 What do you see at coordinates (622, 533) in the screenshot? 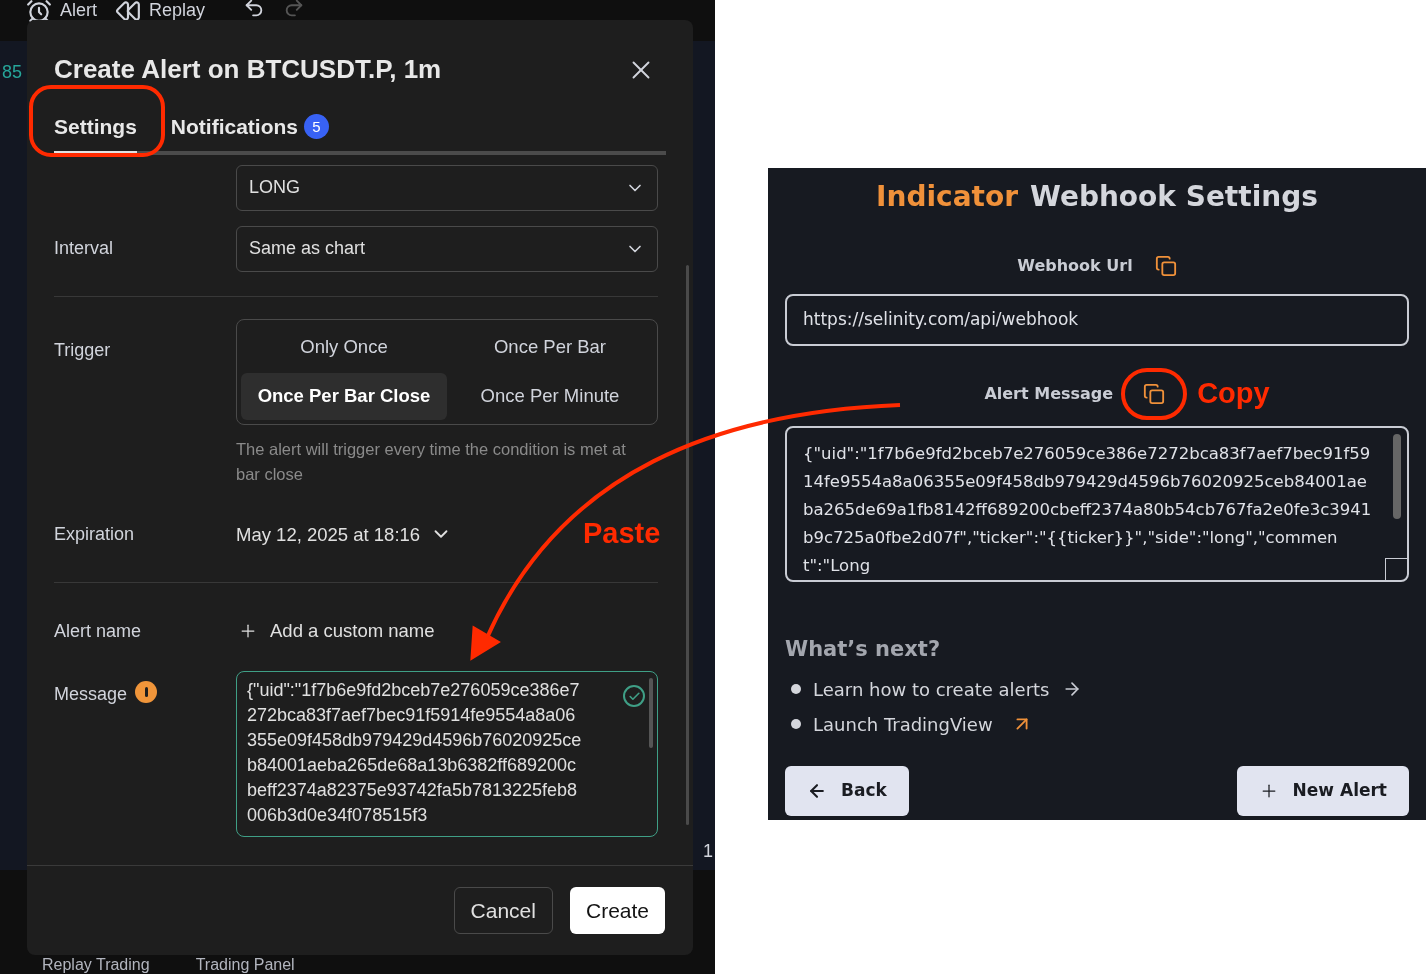
I see `annotation-label: Paste` at bounding box center [622, 533].